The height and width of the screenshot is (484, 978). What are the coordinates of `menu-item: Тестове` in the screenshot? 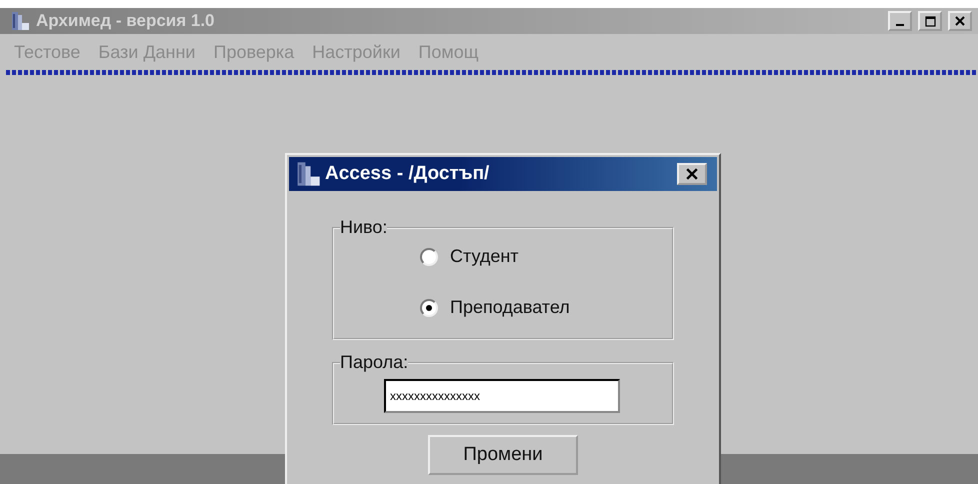 It's located at (47, 56).